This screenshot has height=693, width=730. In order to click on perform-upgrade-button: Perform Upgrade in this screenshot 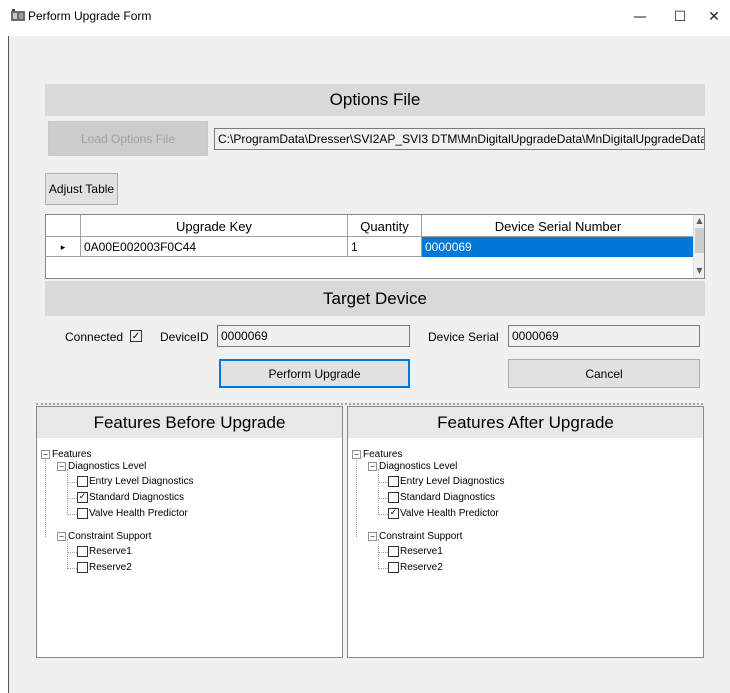, I will do `click(314, 373)`.